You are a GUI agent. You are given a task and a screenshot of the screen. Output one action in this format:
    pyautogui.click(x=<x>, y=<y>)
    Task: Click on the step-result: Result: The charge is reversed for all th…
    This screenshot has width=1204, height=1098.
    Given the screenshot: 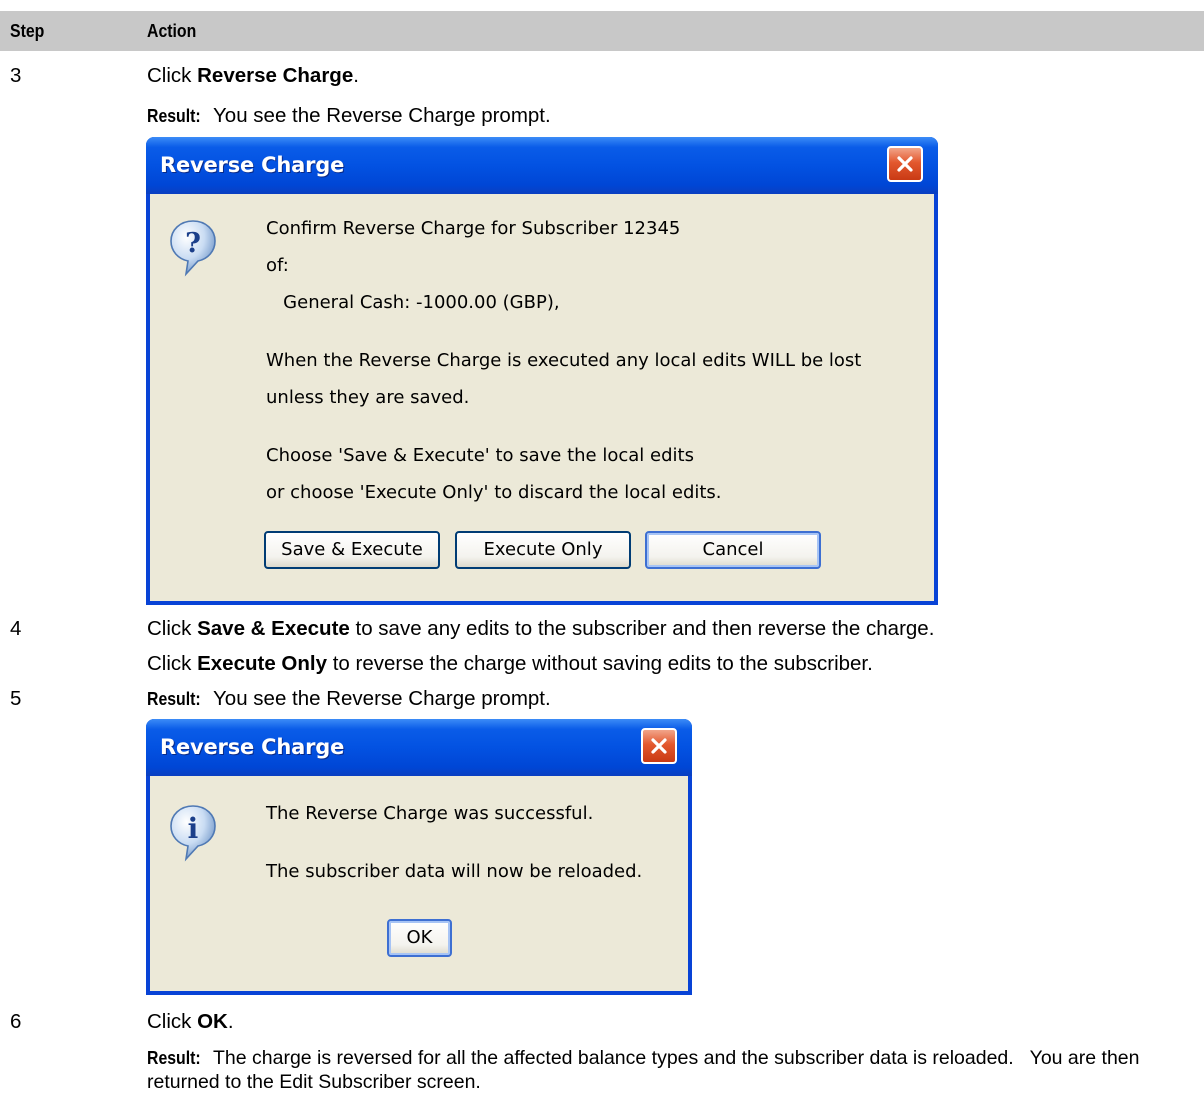 What is the action you would take?
    pyautogui.click(x=646, y=1070)
    